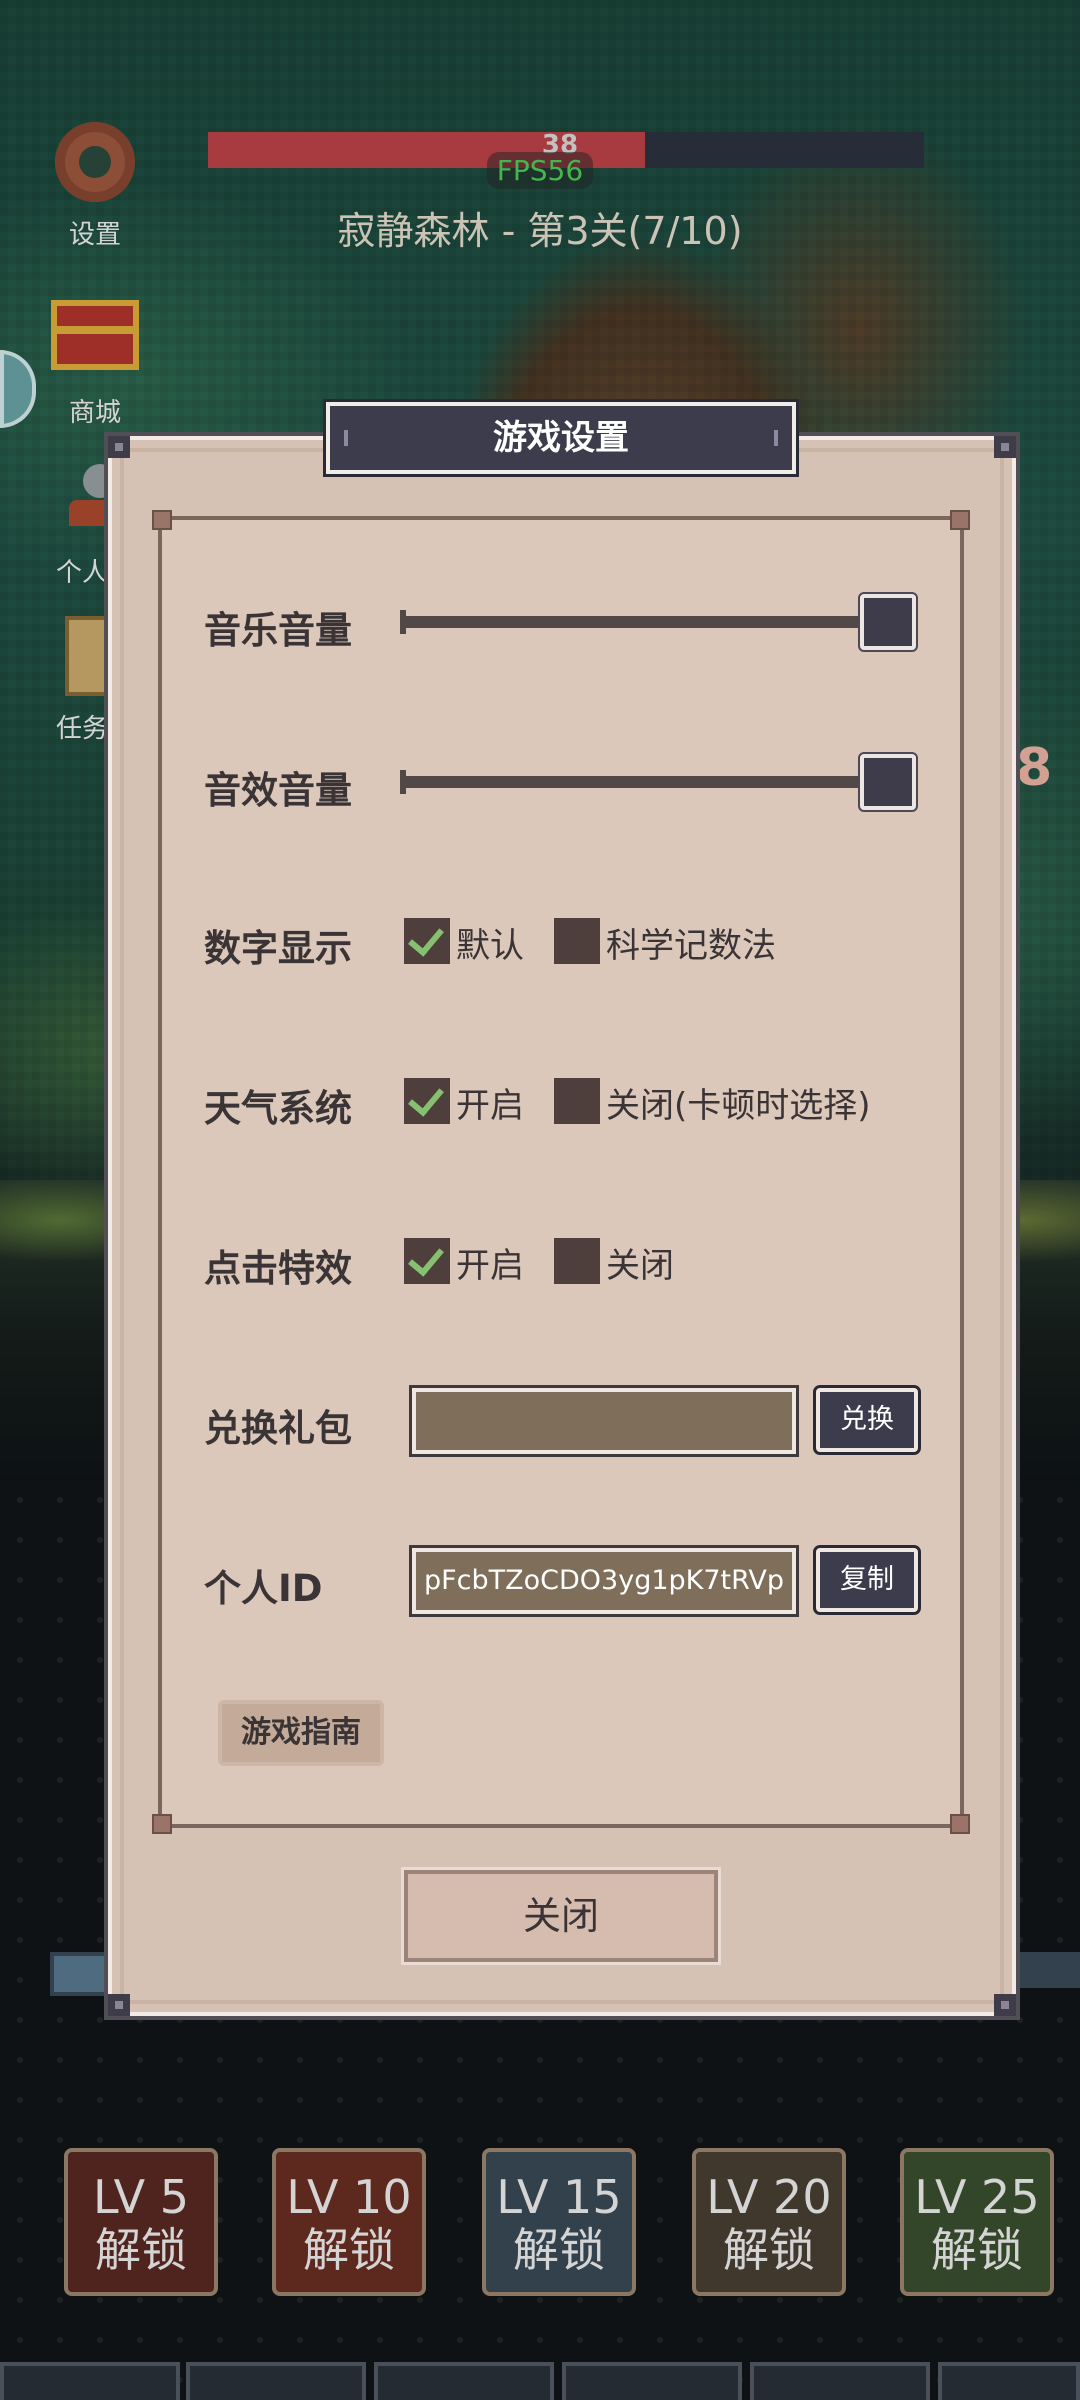  What do you see at coordinates (633, 622) in the screenshot?
I see `music-volume-slider` at bounding box center [633, 622].